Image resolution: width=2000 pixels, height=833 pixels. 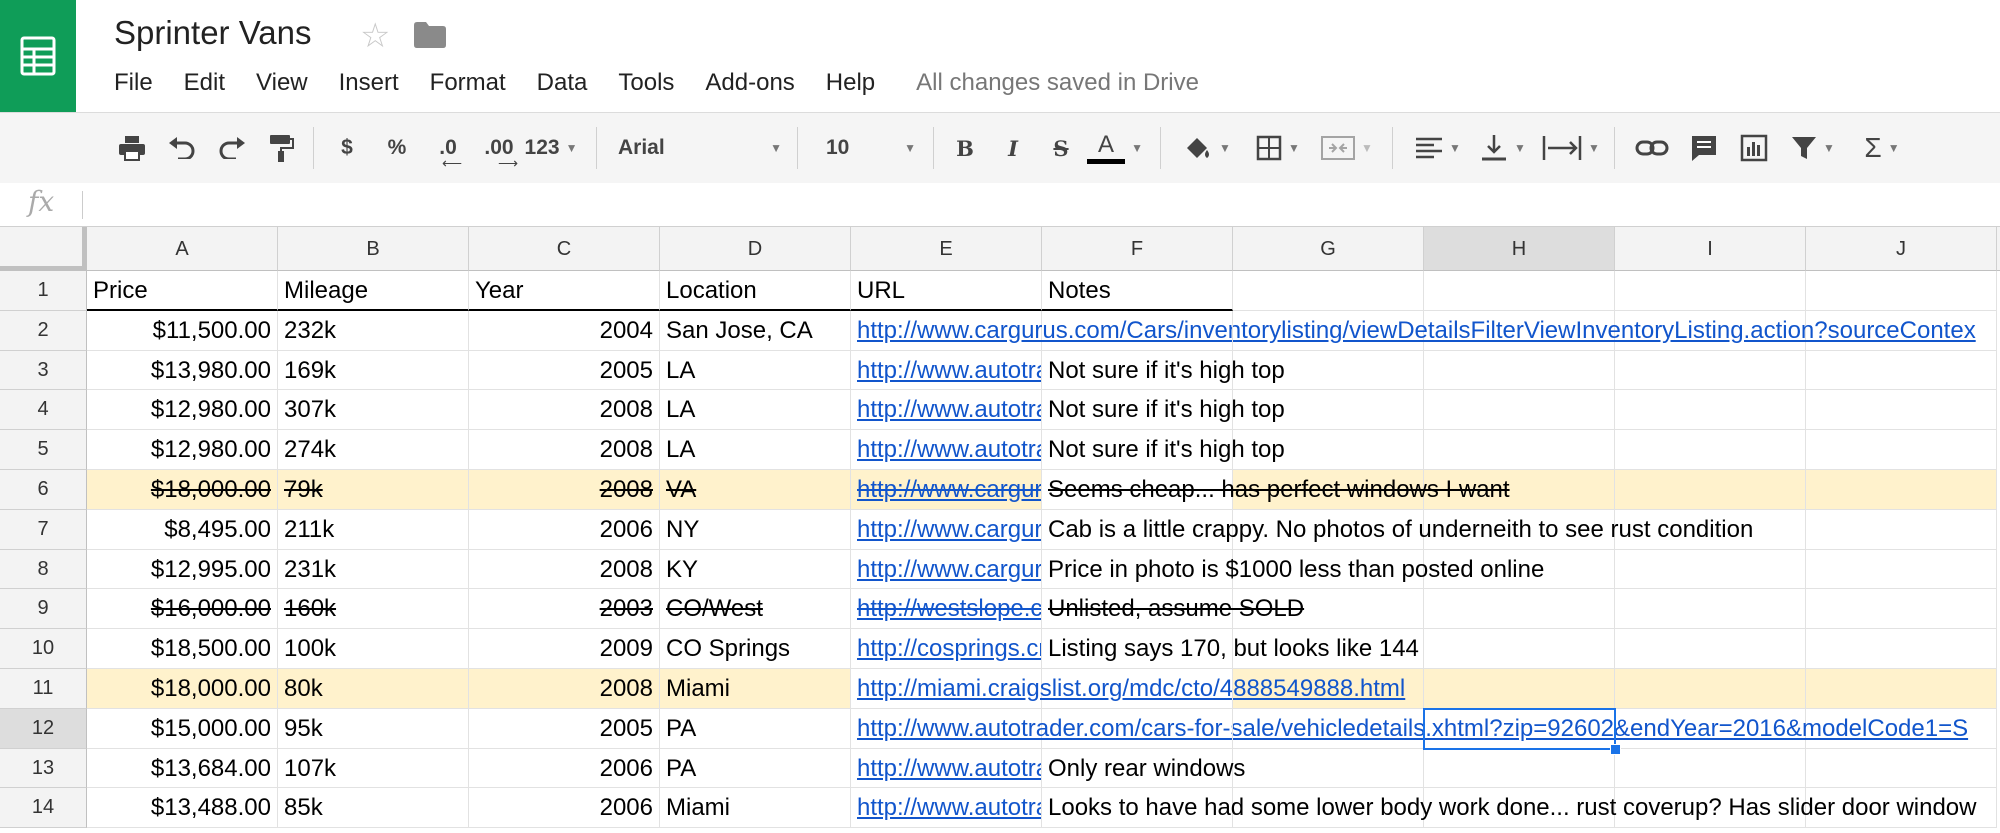 I want to click on mileage-cell: 169k, so click(x=373, y=370).